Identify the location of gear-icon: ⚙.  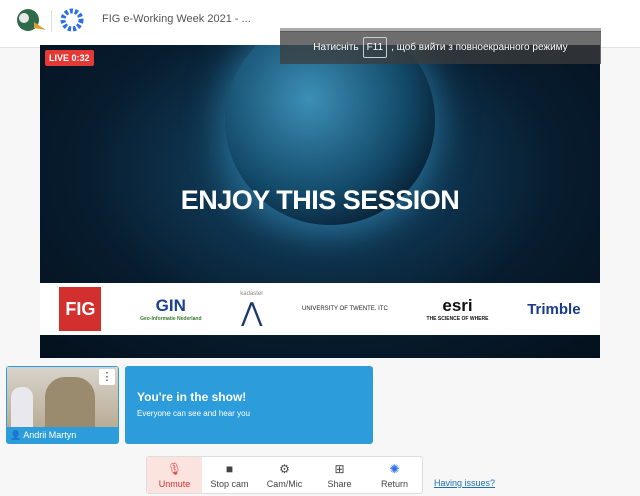
(284, 468).